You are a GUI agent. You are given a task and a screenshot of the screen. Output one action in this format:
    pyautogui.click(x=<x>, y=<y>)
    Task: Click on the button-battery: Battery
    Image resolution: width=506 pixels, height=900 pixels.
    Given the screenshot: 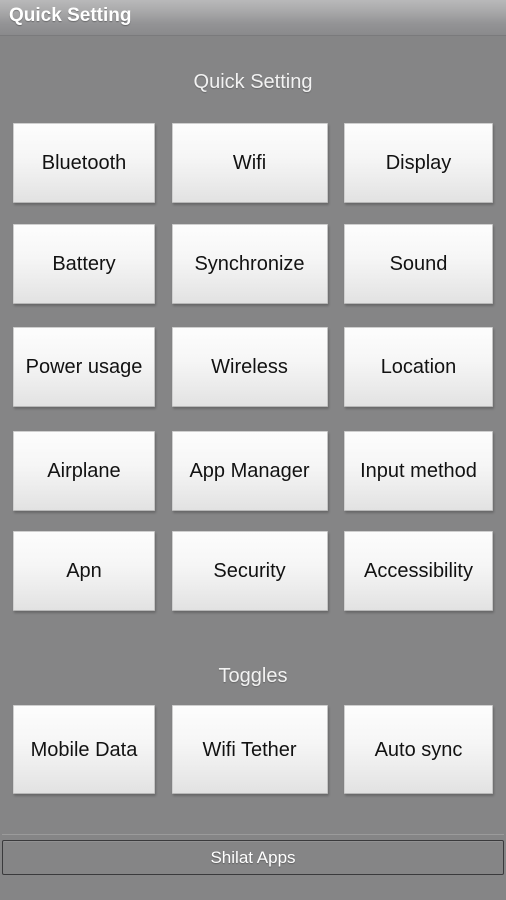 What is the action you would take?
    pyautogui.click(x=84, y=264)
    